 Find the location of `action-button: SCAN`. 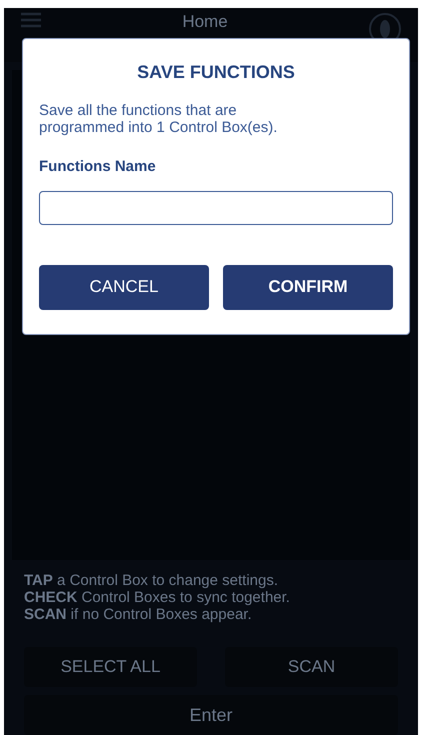

action-button: SCAN is located at coordinates (311, 667).